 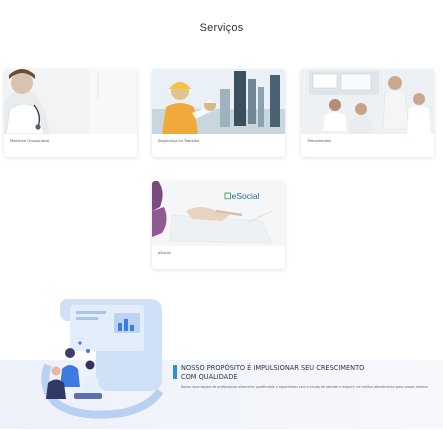 What do you see at coordinates (367, 101) in the screenshot?
I see `meeting-photo` at bounding box center [367, 101].